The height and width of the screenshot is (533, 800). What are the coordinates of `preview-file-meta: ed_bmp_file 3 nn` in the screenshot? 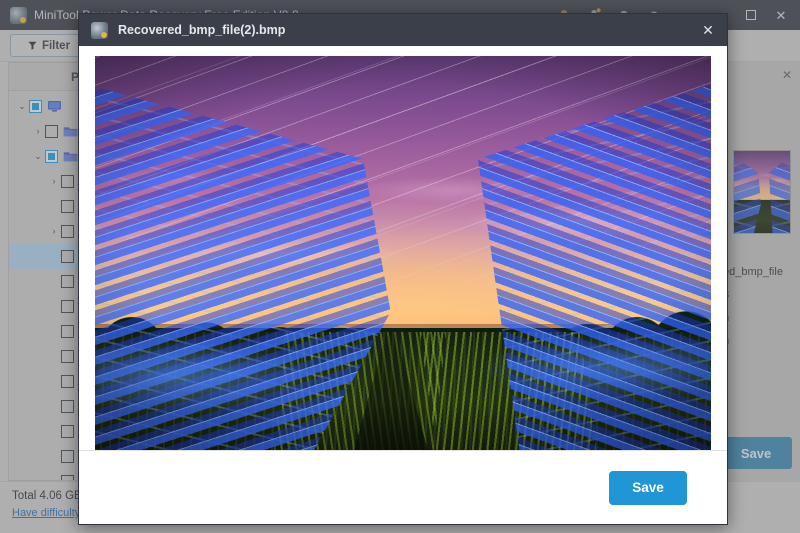 It's located at (753, 312).